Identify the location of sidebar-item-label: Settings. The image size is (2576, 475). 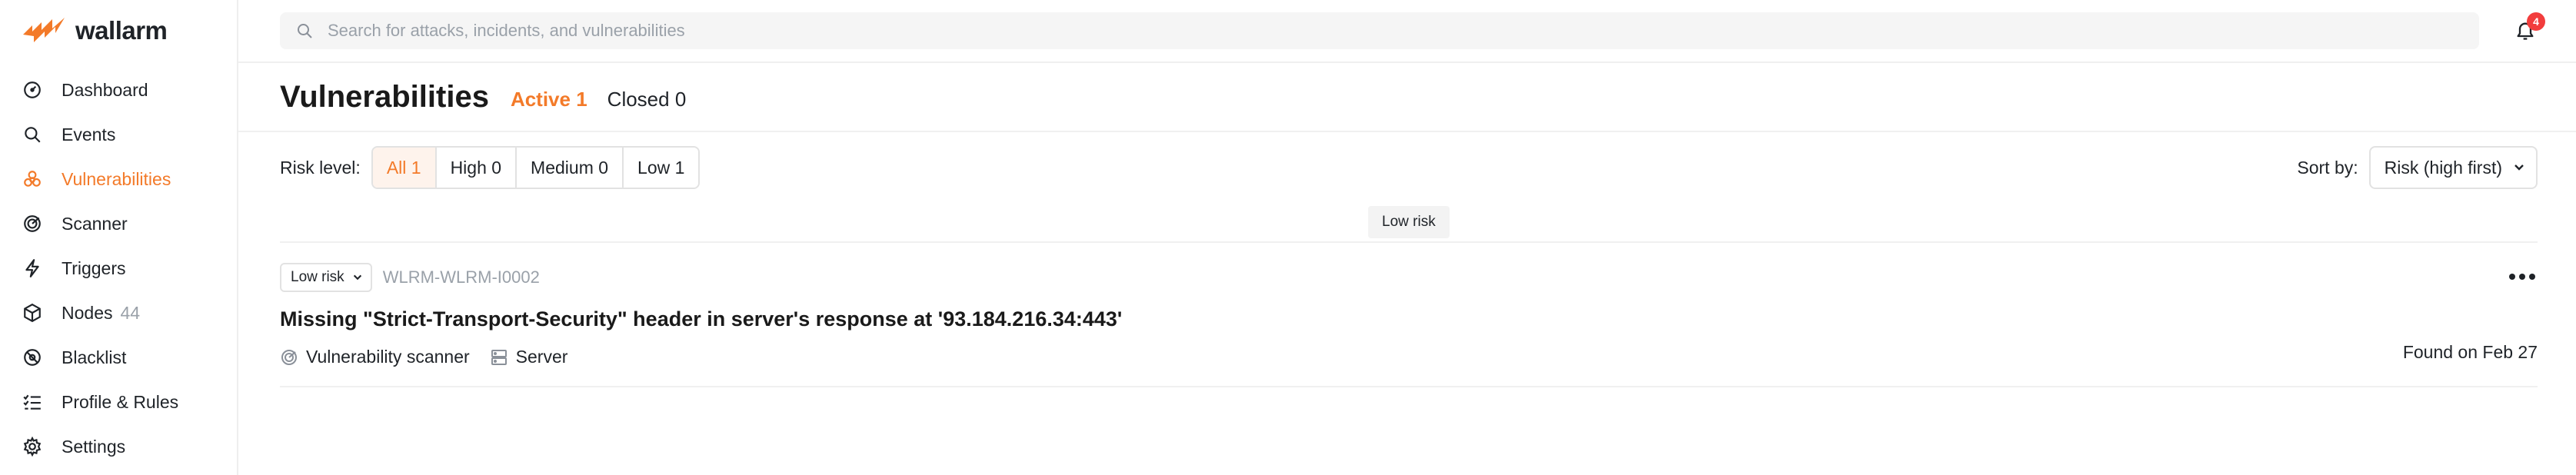
(94, 447).